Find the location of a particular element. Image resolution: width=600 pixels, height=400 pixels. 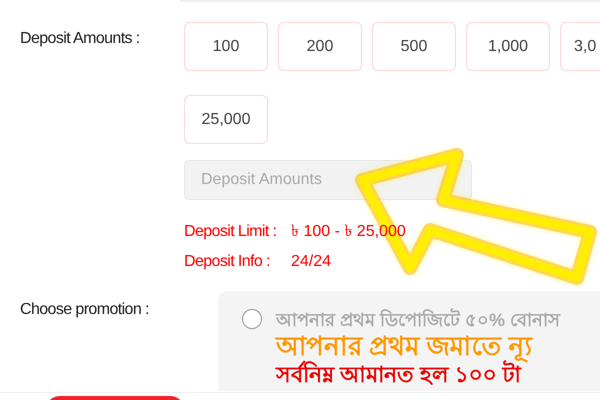

info-label: Deposit Info : is located at coordinates (227, 262).